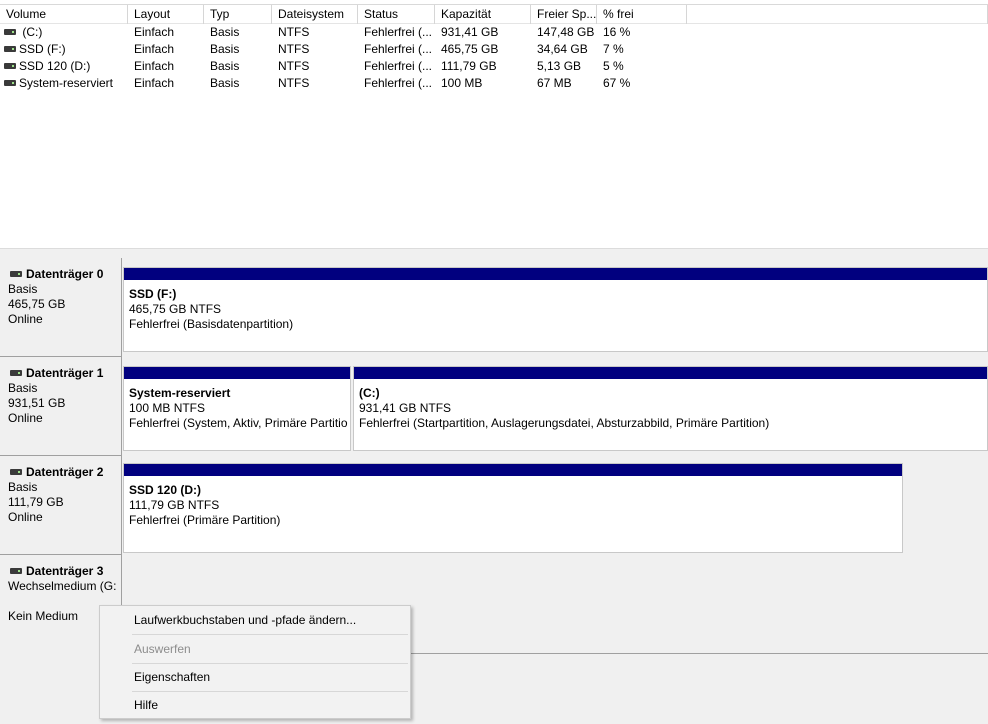 The width and height of the screenshot is (988, 724). What do you see at coordinates (554, 83) in the screenshot?
I see `volume-free-space: 67 MB` at bounding box center [554, 83].